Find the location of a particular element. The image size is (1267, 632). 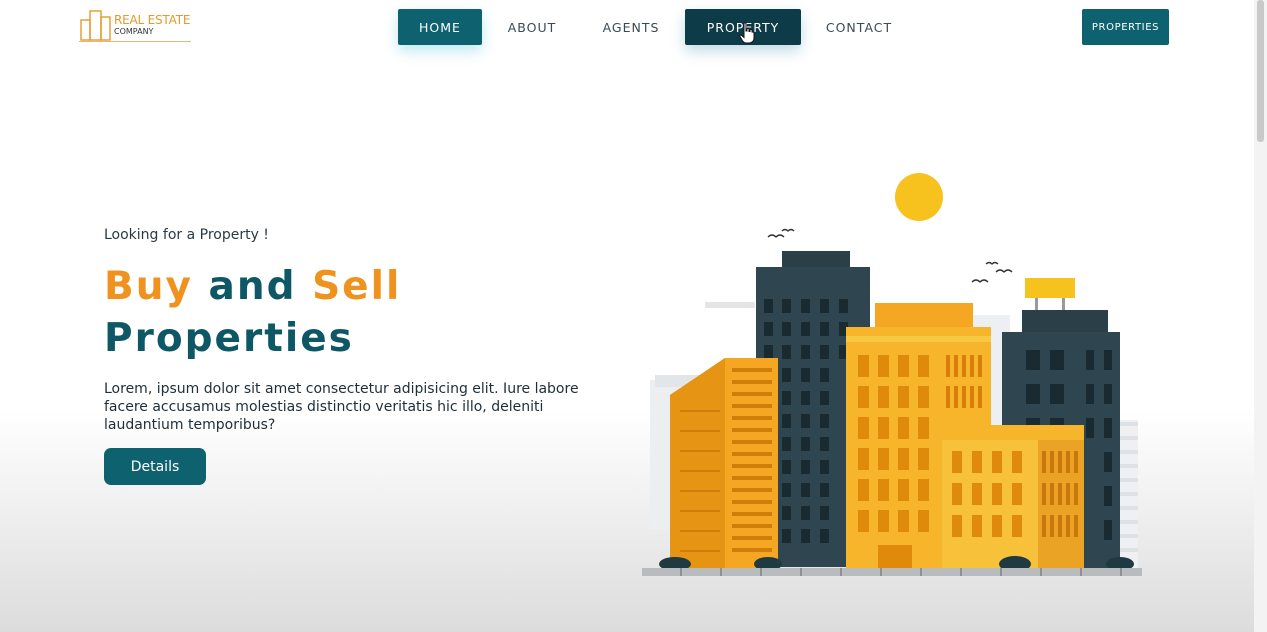

nav-agents: AGENTS is located at coordinates (631, 27).